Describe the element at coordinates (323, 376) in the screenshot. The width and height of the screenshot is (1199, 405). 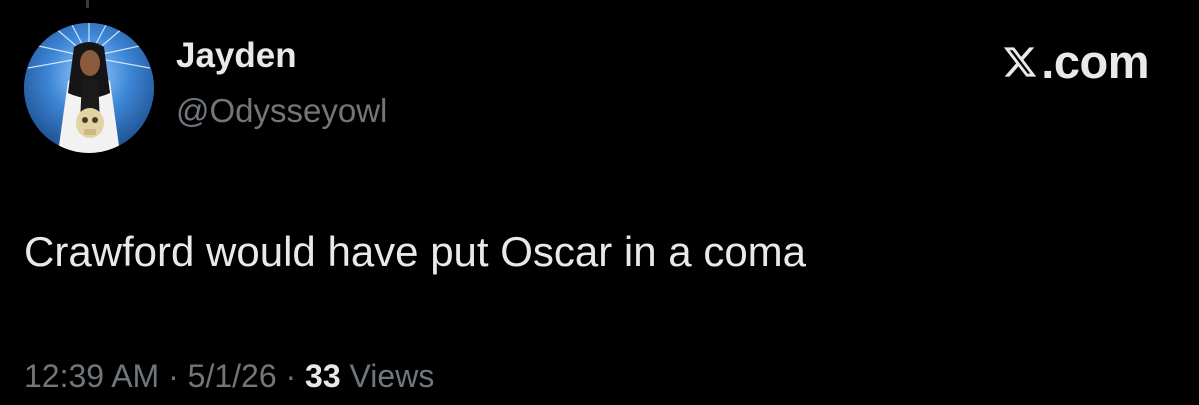
I see `views-count: 33` at that location.